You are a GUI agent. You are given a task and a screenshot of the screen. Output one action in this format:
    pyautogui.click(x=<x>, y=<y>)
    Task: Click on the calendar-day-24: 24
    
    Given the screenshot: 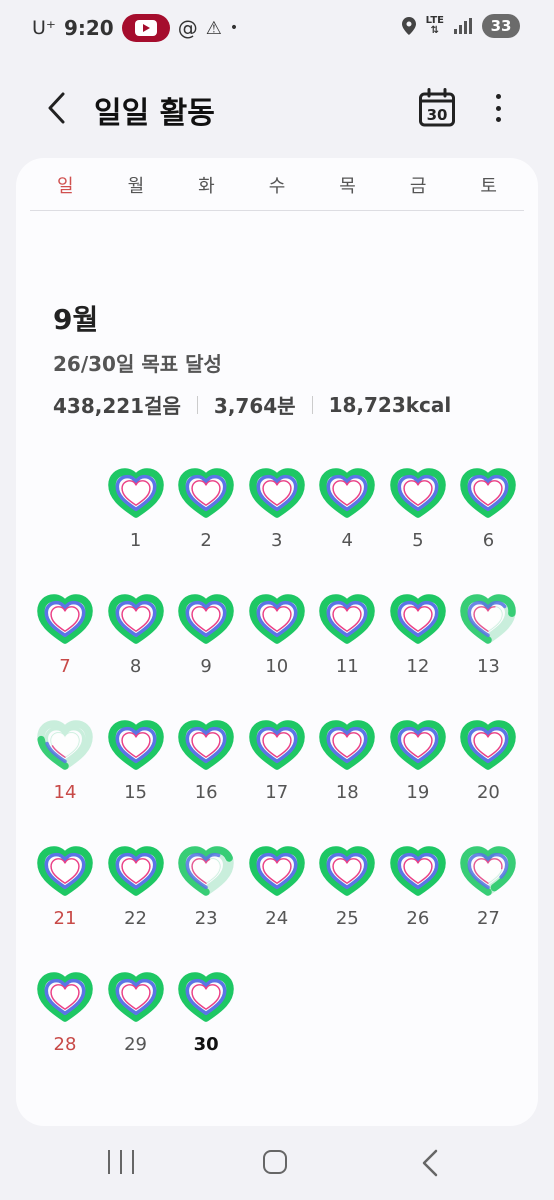 What is the action you would take?
    pyautogui.click(x=277, y=899)
    